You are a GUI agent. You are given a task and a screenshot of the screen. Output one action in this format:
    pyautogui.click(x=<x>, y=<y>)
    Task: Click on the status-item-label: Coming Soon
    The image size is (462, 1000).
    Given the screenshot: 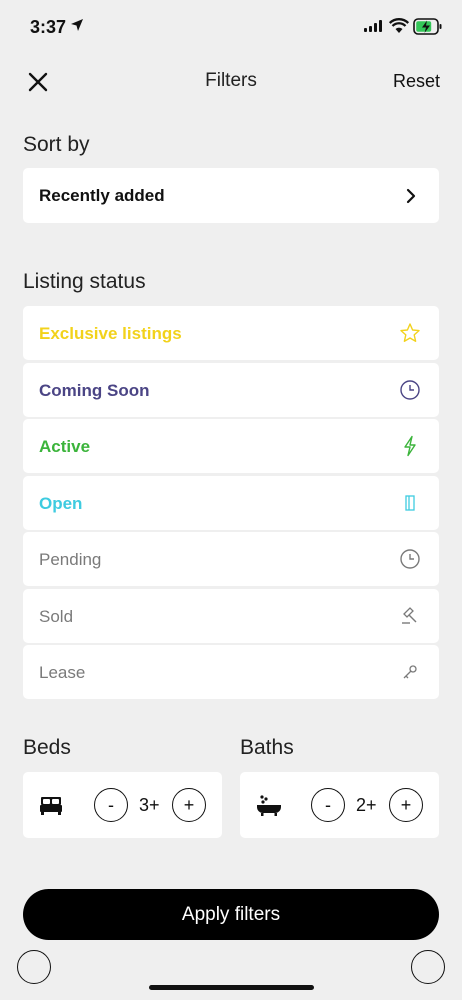 What is the action you would take?
    pyautogui.click(x=94, y=390)
    